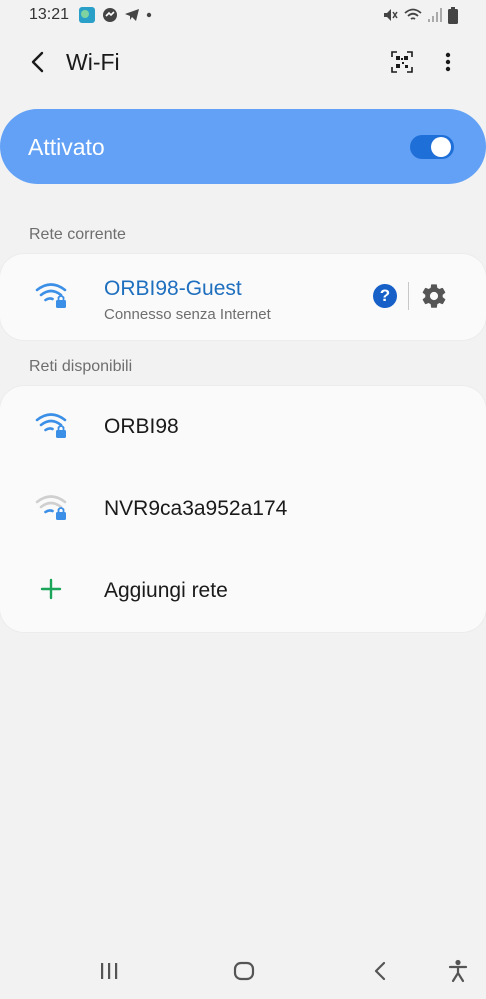  I want to click on current-network-name: ORBI98-Guest, so click(173, 288).